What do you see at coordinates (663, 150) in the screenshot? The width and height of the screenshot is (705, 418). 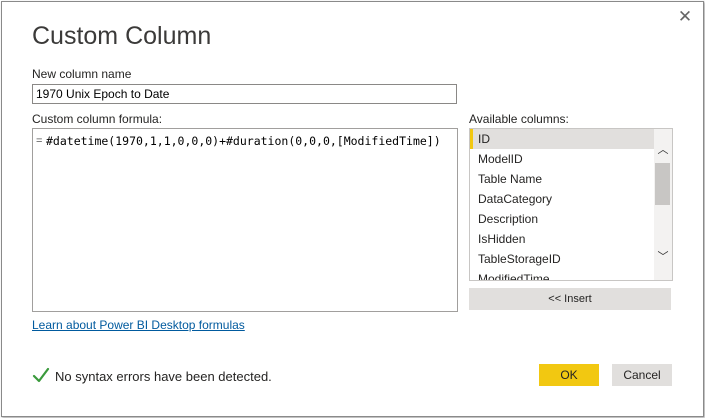 I see `chevron-up-icon: ︿` at bounding box center [663, 150].